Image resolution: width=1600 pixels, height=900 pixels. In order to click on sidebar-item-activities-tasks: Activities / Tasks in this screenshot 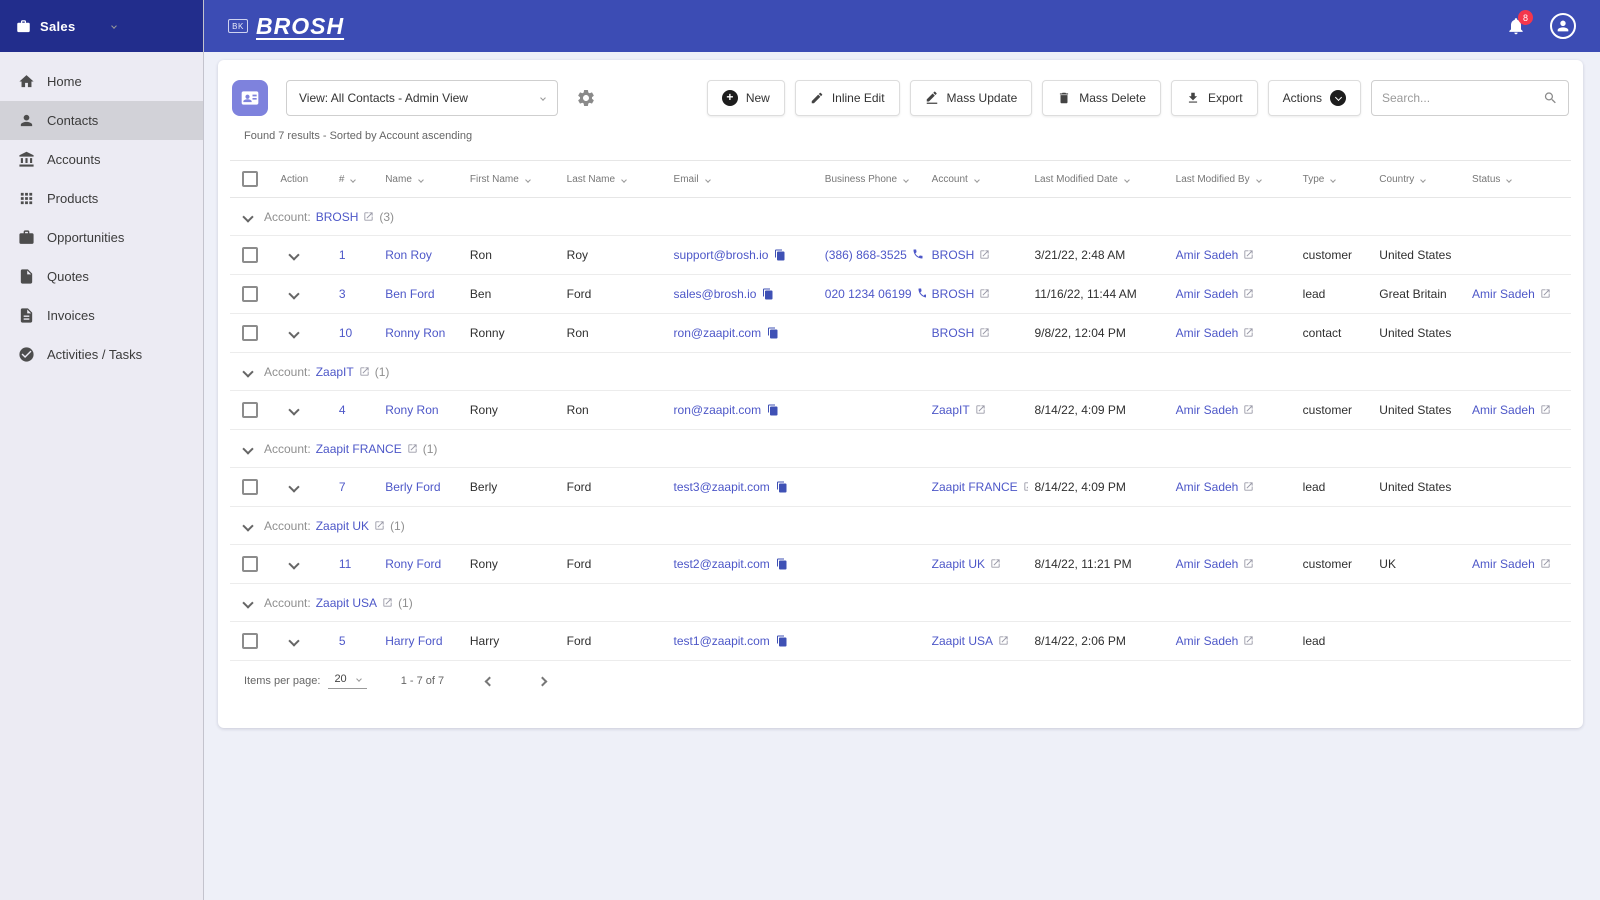, I will do `click(101, 354)`.